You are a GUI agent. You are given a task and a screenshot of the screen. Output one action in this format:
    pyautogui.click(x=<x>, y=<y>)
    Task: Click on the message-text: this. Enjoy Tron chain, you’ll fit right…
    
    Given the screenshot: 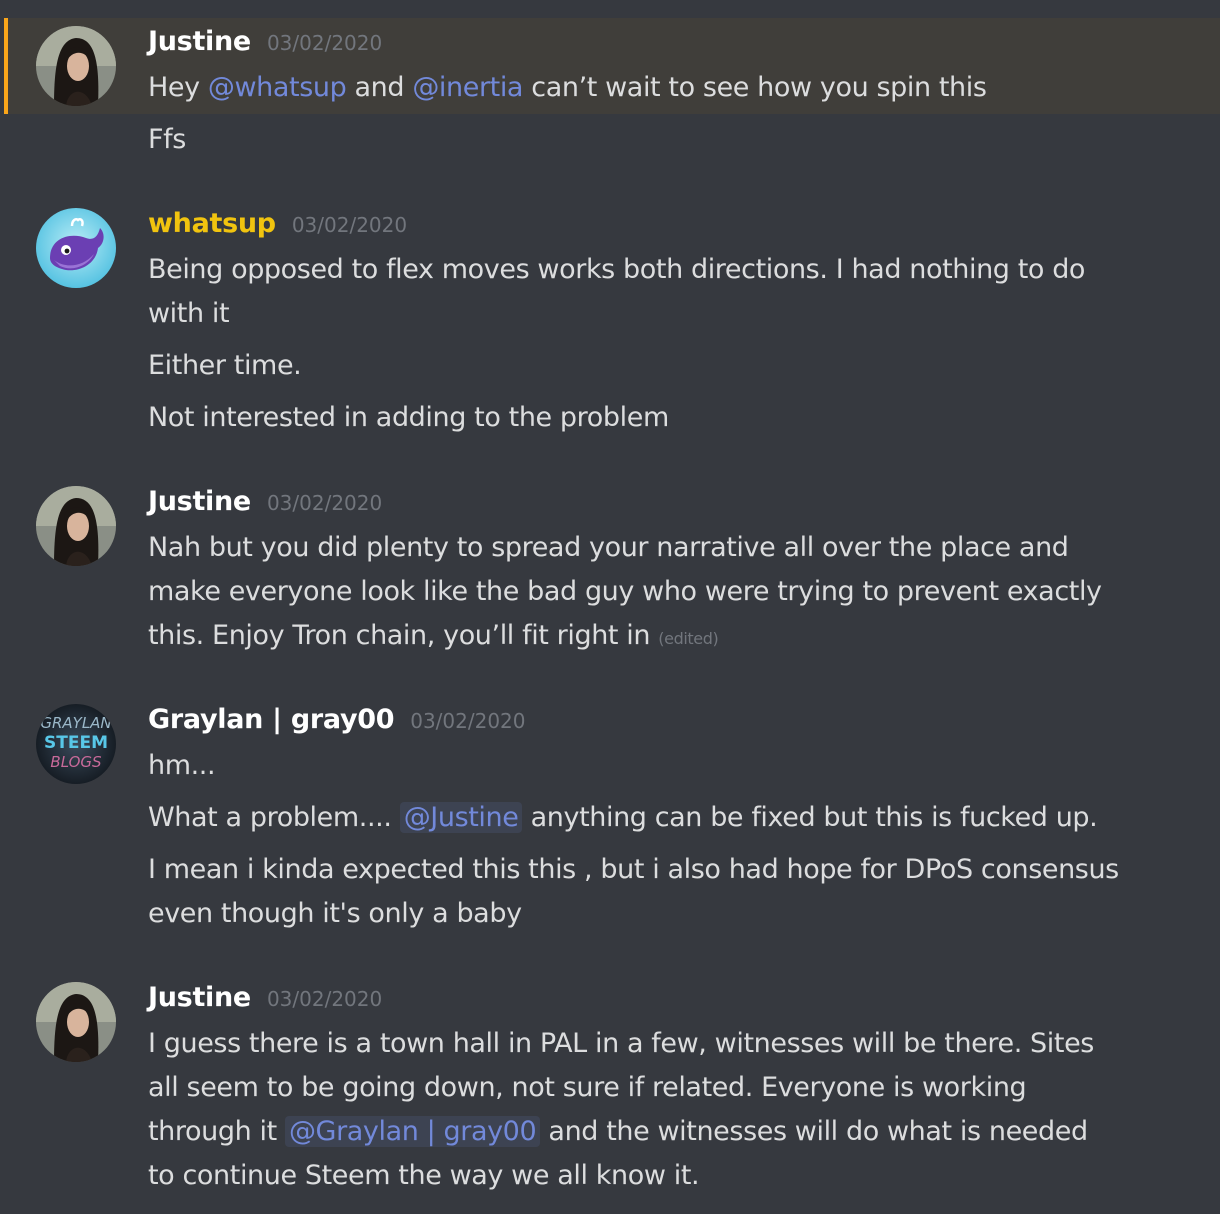 What is the action you would take?
    pyautogui.click(x=433, y=637)
    